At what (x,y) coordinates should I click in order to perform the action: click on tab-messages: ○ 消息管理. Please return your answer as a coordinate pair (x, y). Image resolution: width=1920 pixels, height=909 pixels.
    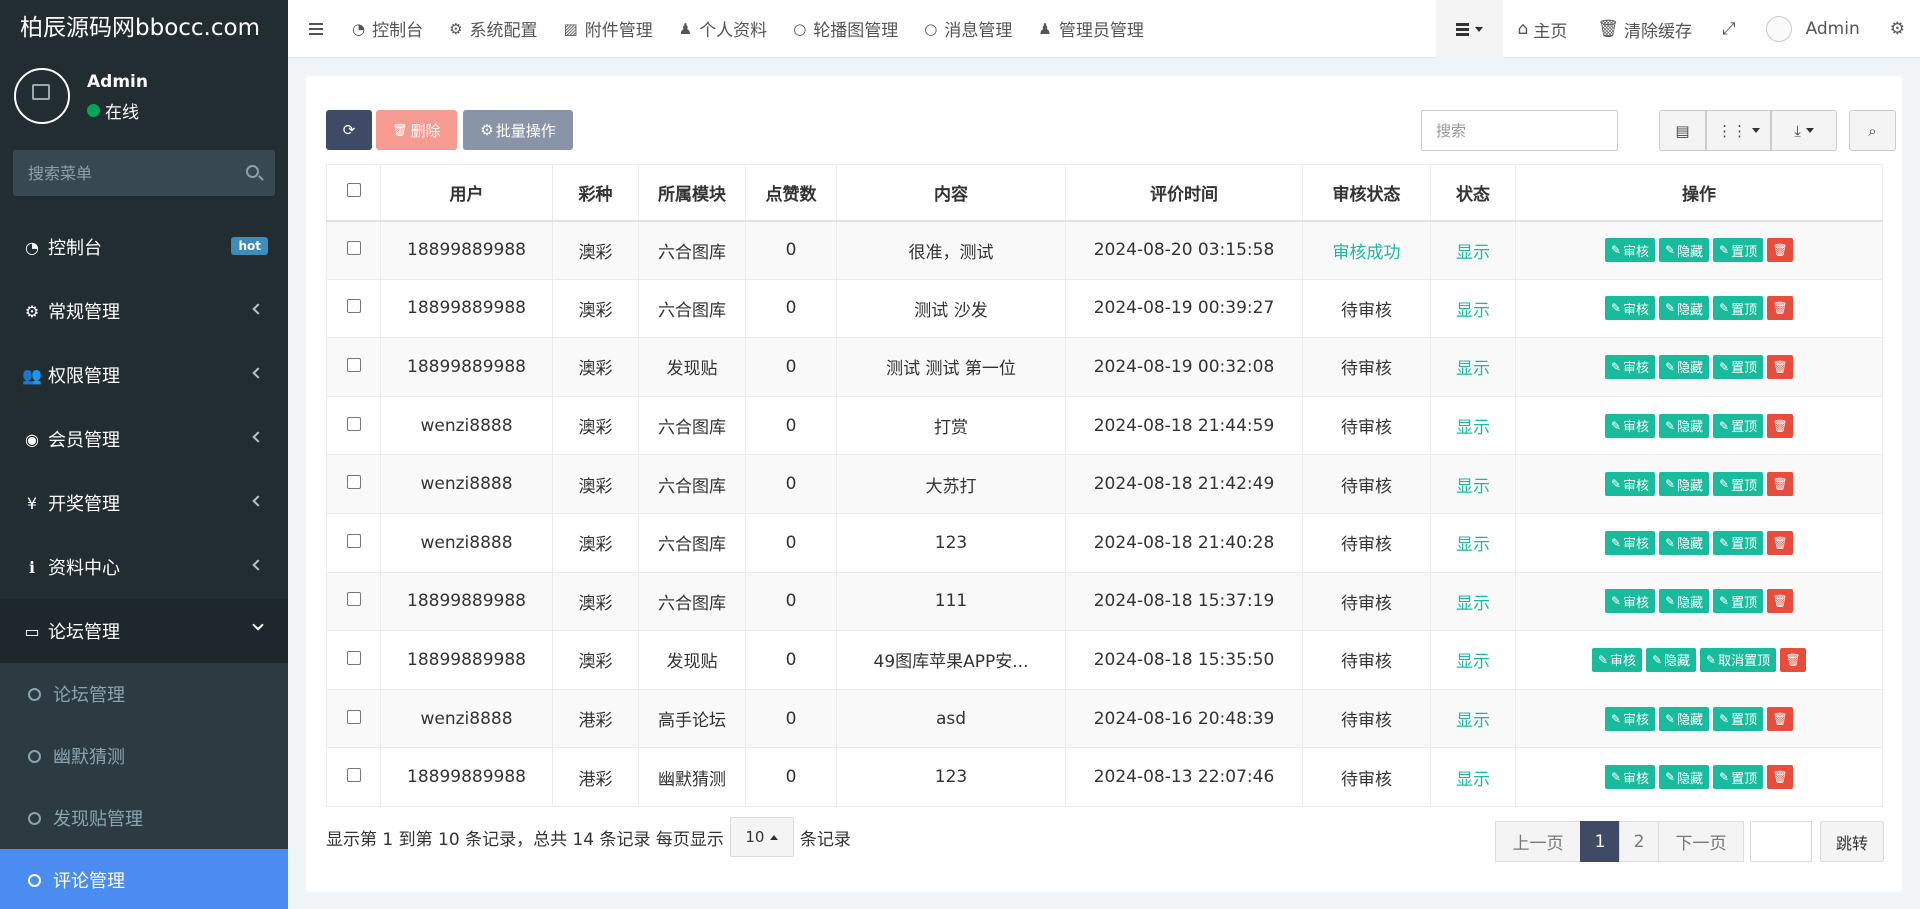
    Looking at the image, I should click on (973, 29).